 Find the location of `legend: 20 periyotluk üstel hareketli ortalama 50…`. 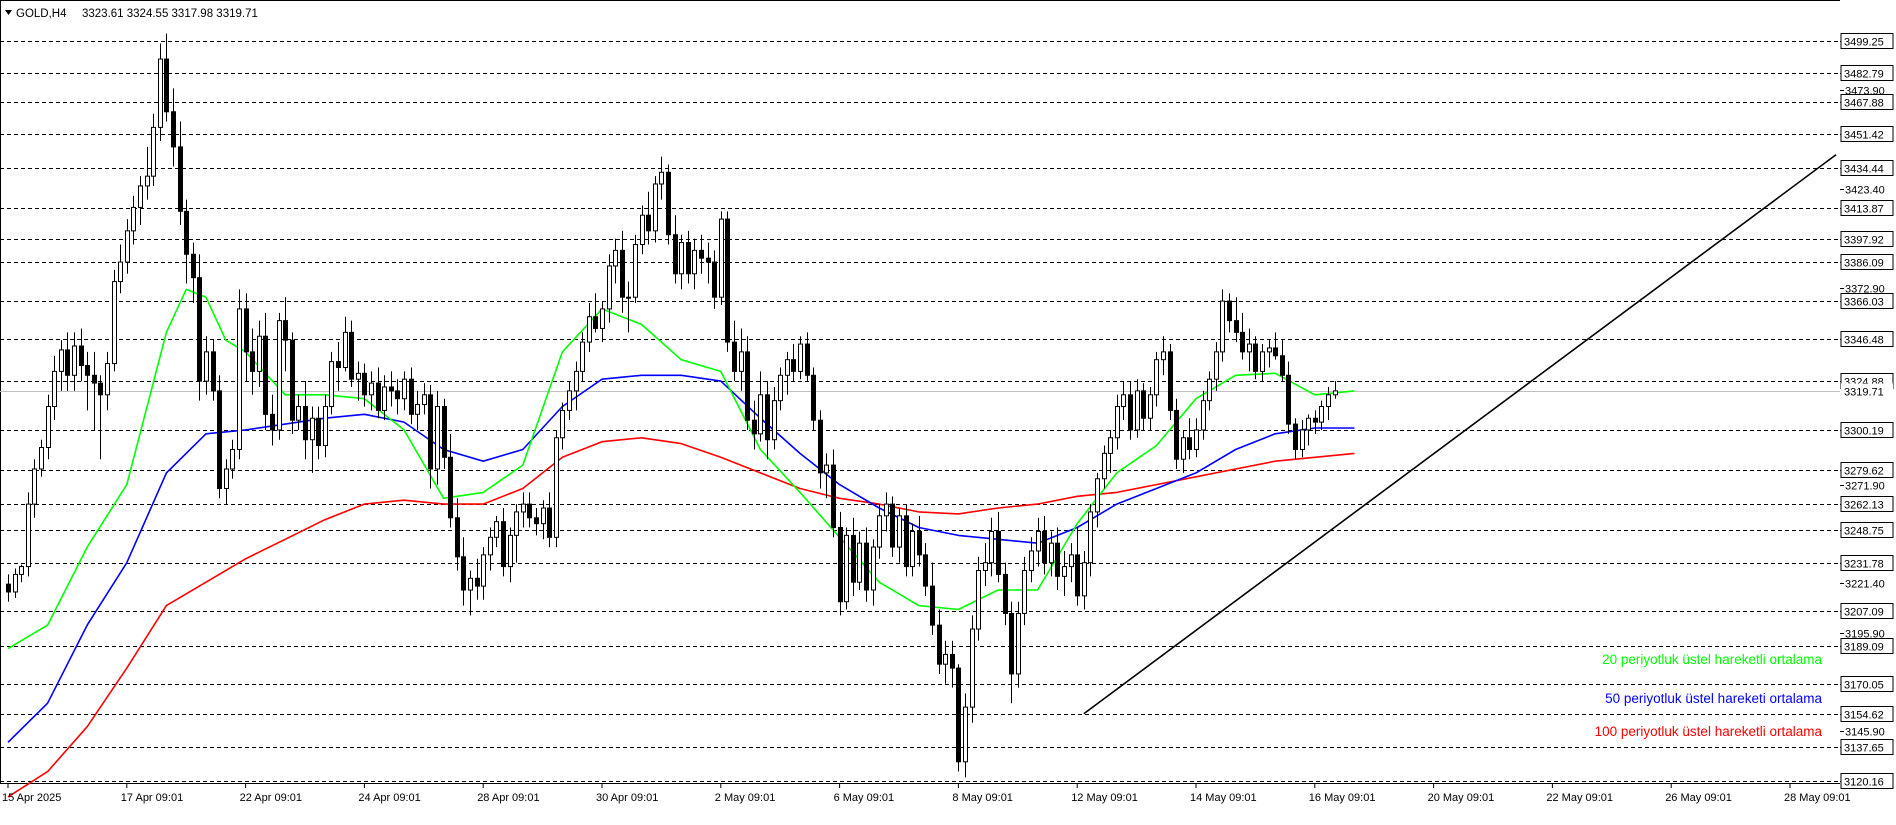

legend: 20 periyotluk üstel hareketli ortalama 50… is located at coordinates (1709, 695).